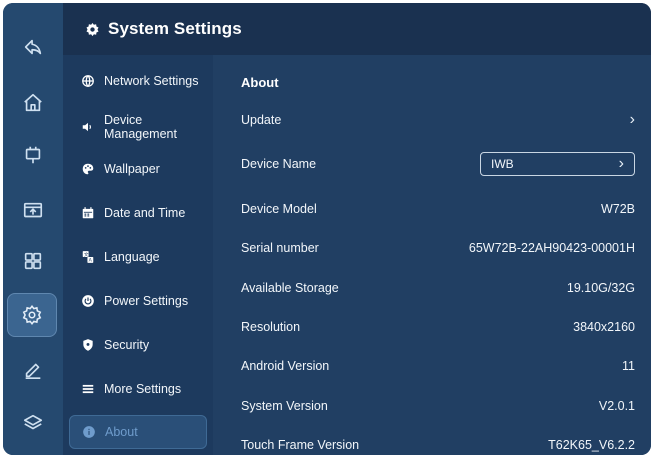 This screenshot has width=654, height=458. I want to click on monitor-icon, so click(33, 155).